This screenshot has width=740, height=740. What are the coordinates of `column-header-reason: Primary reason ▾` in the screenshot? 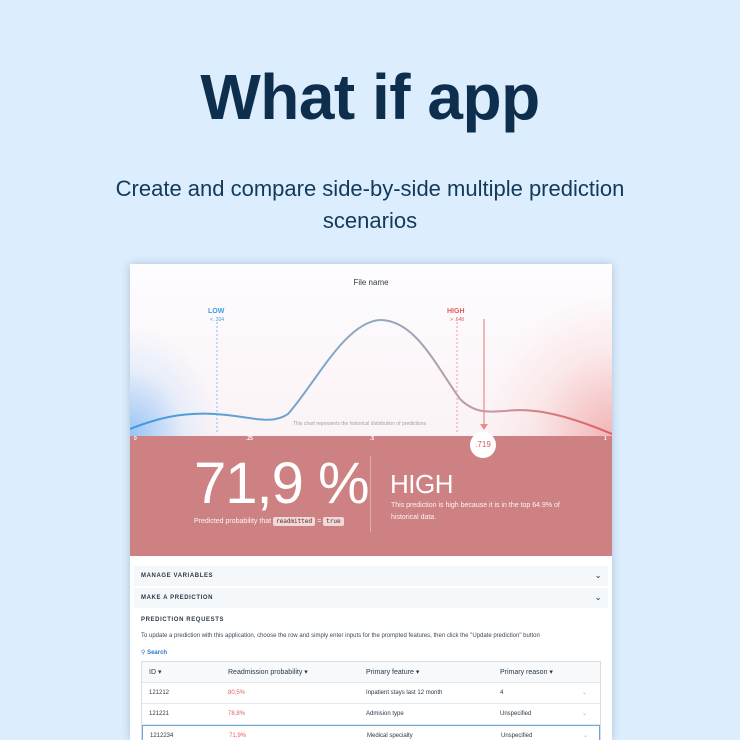 It's located at (526, 672).